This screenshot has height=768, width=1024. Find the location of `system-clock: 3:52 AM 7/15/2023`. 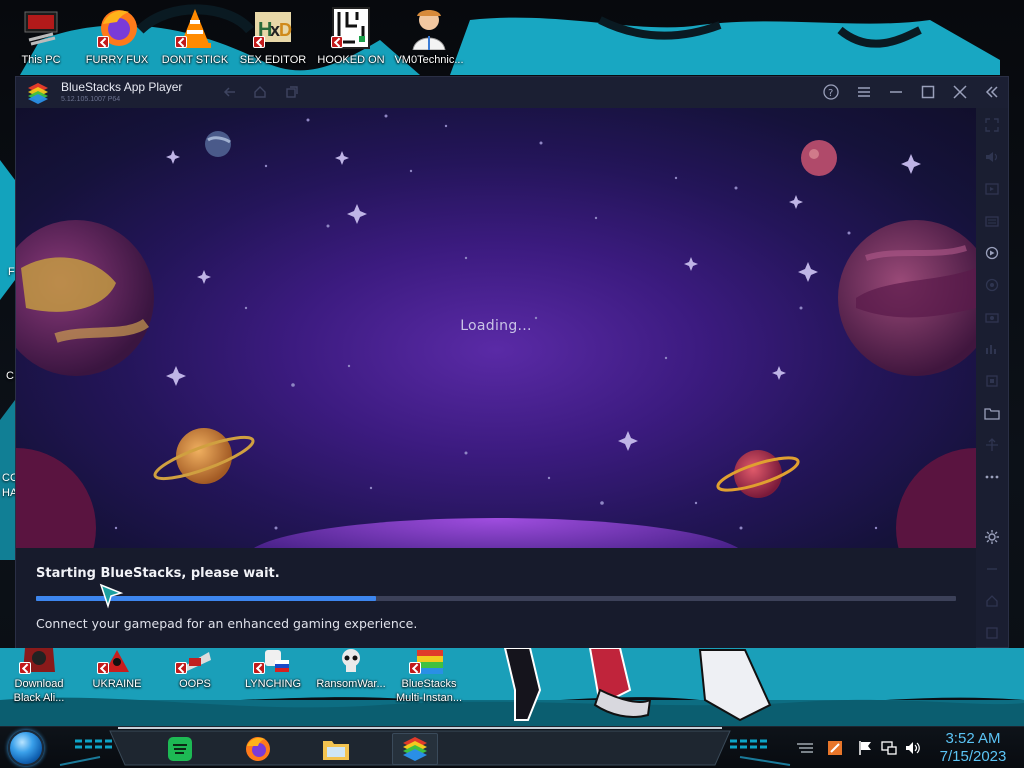

system-clock: 3:52 AM 7/15/2023 is located at coordinates (973, 748).